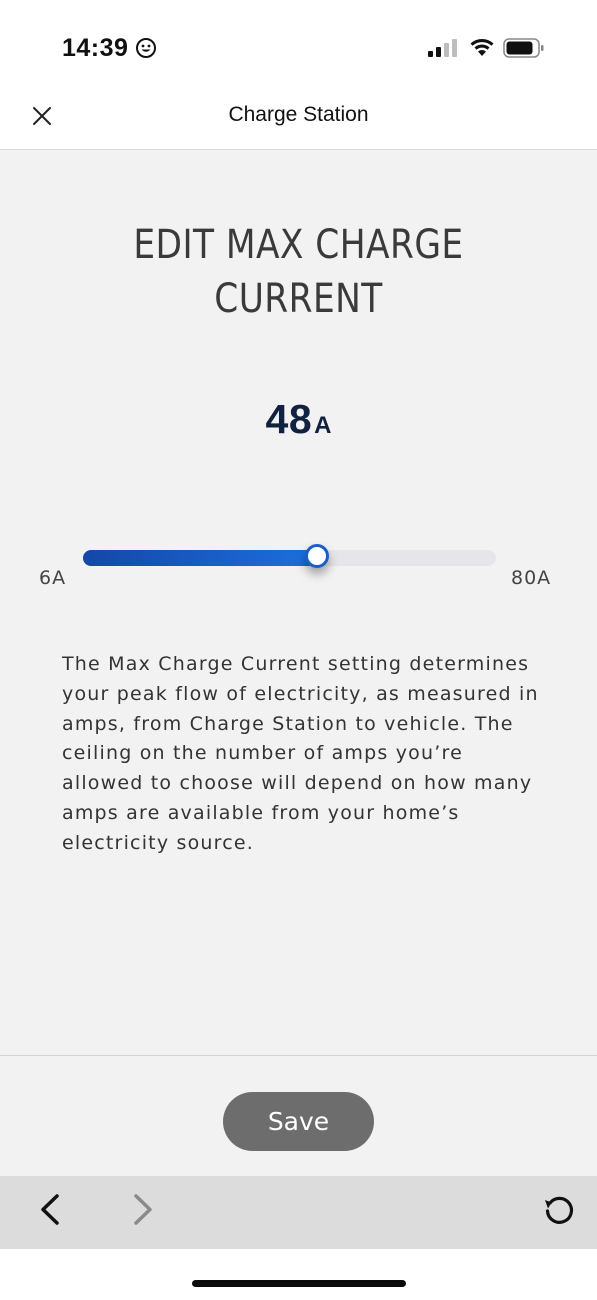  I want to click on back-arrow-icon, so click(50, 1209).